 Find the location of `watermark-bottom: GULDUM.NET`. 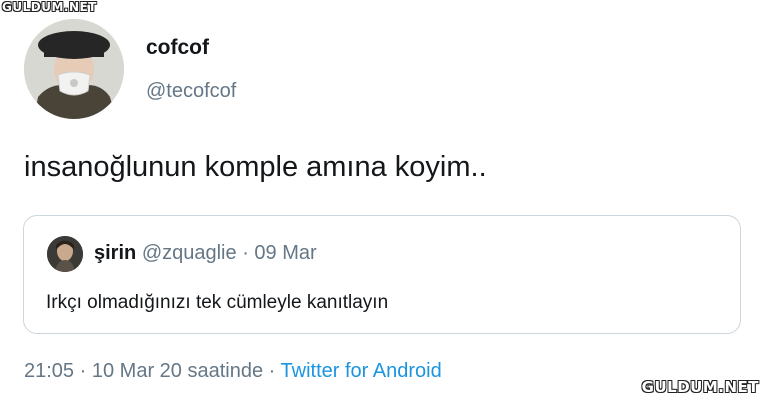

watermark-bottom: GULDUM.NET is located at coordinates (700, 387).